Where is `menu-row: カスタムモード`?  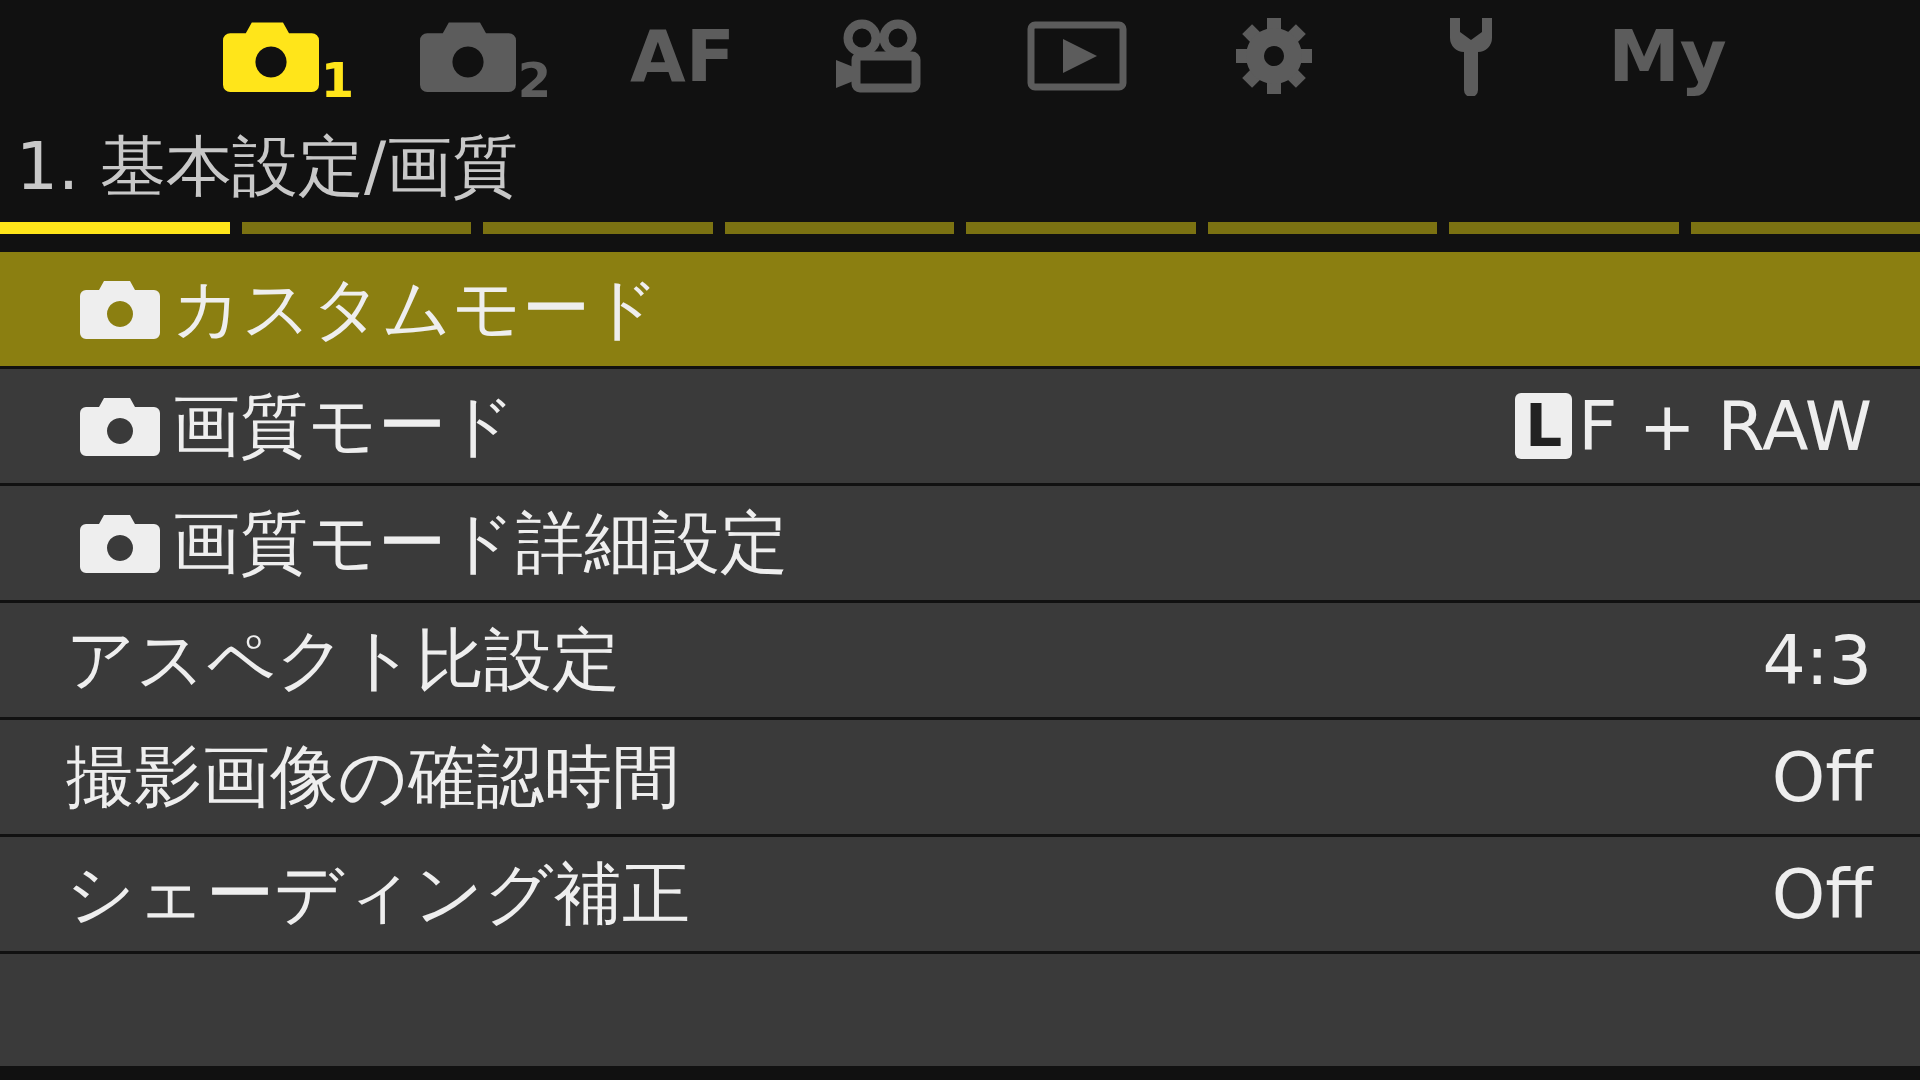
menu-row: カスタムモード is located at coordinates (960, 309).